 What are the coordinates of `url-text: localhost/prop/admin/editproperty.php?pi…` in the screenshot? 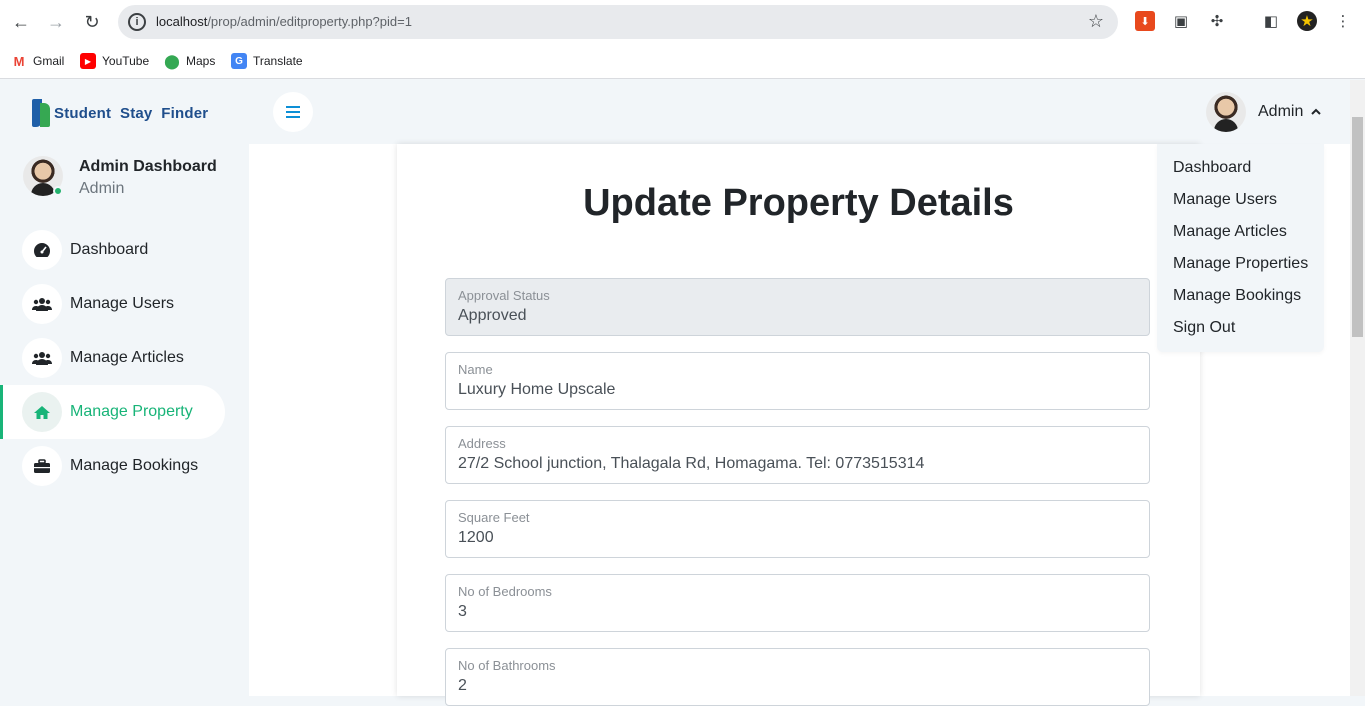 It's located at (284, 21).